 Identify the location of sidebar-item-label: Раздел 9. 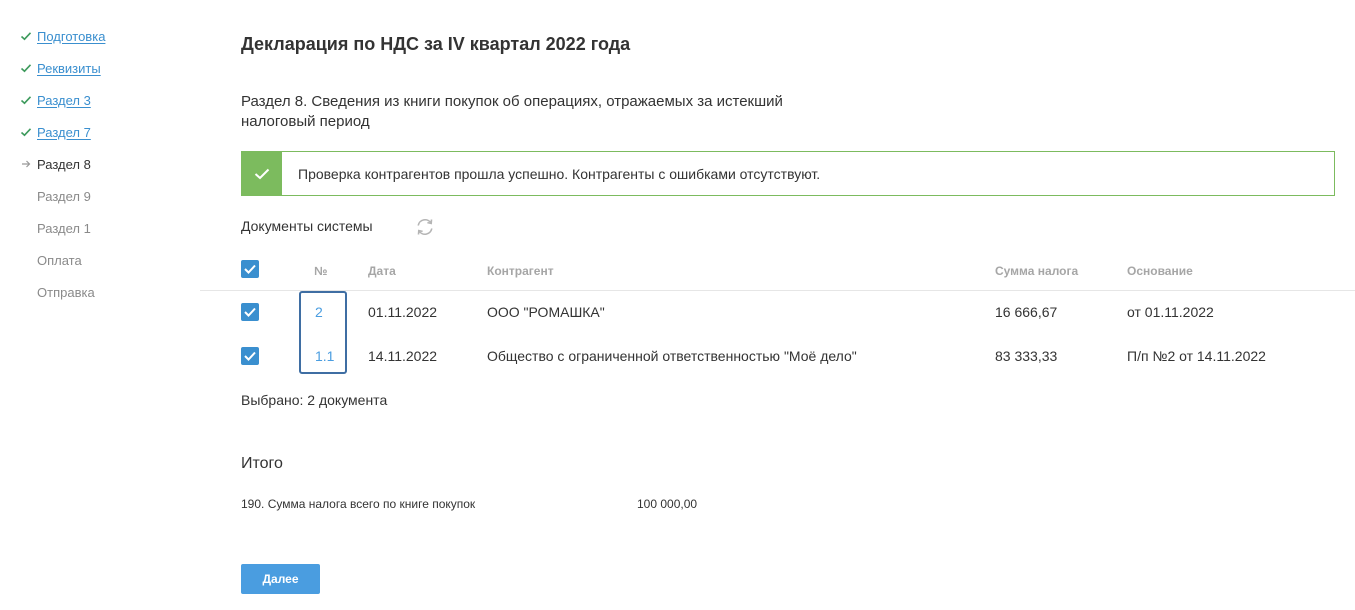
(64, 196).